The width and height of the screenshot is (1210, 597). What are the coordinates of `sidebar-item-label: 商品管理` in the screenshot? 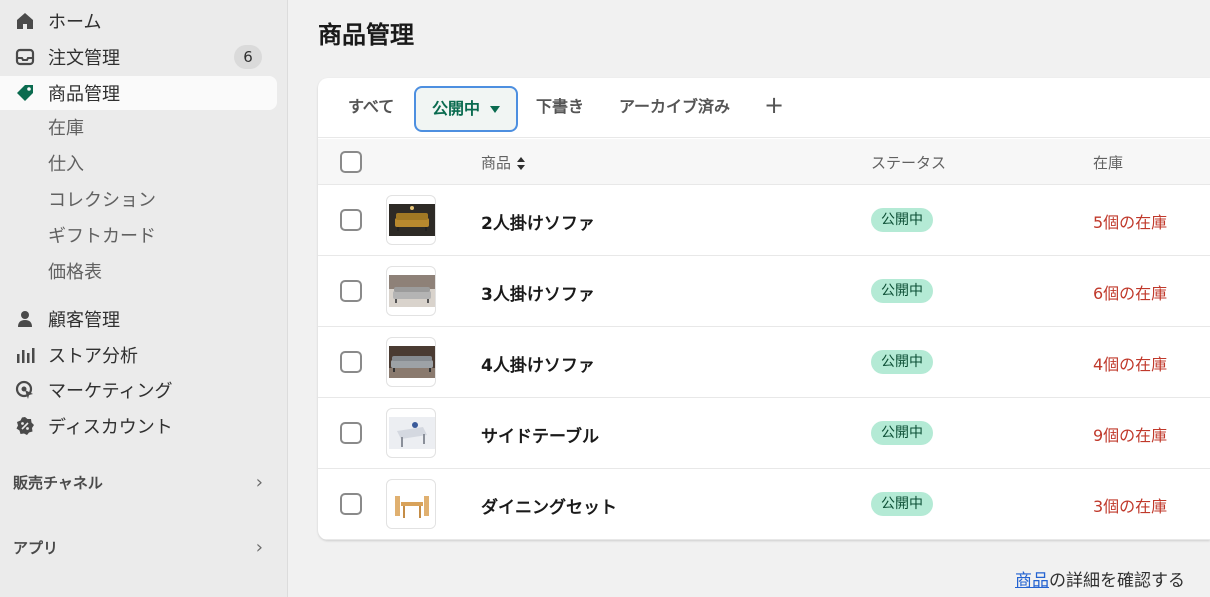 It's located at (84, 94).